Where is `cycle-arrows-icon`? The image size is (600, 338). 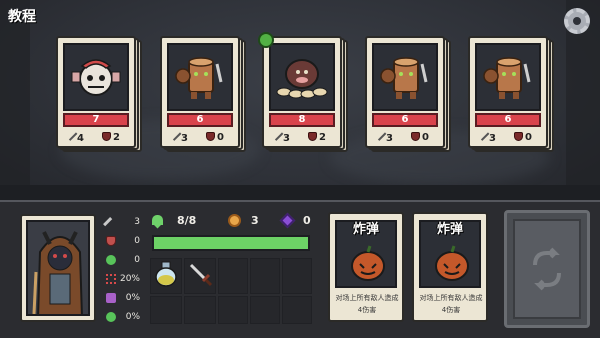 cycle-arrows-icon is located at coordinates (547, 269).